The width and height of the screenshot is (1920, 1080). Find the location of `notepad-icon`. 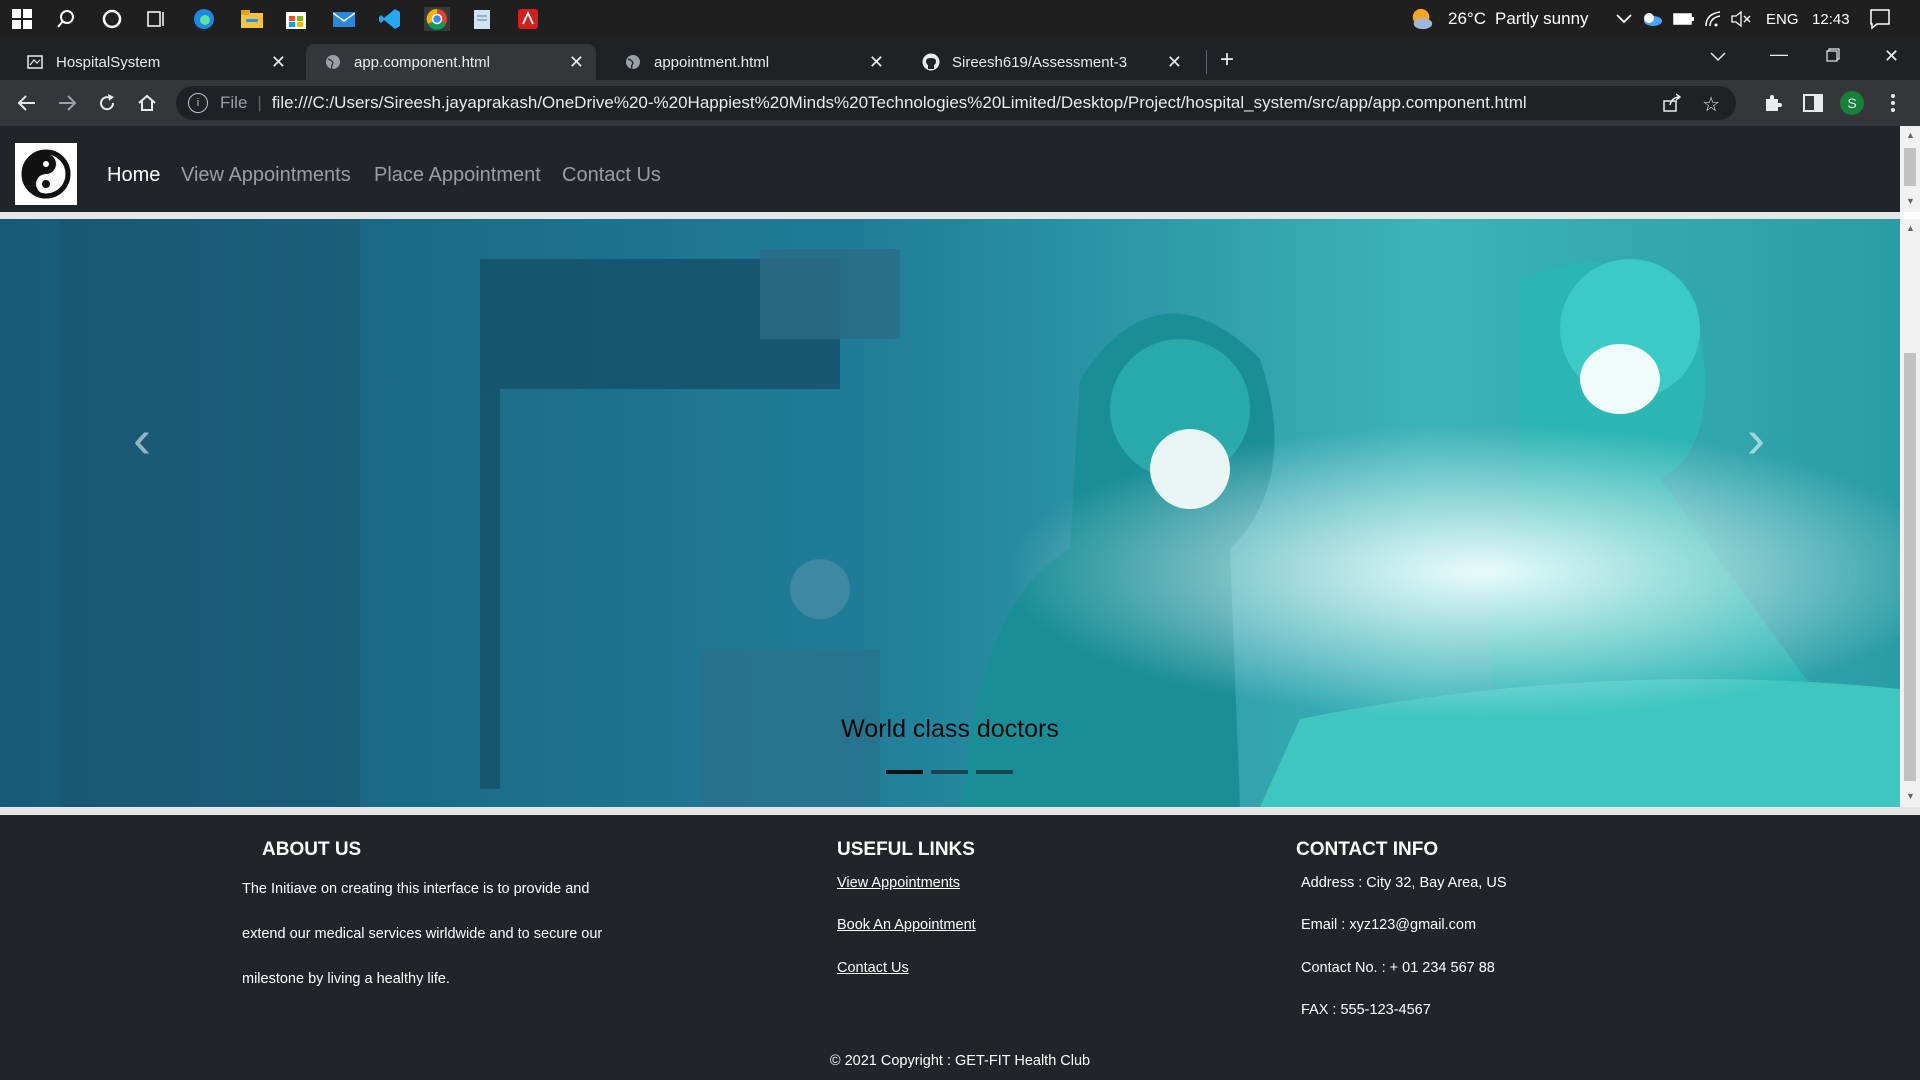

notepad-icon is located at coordinates (482, 19).